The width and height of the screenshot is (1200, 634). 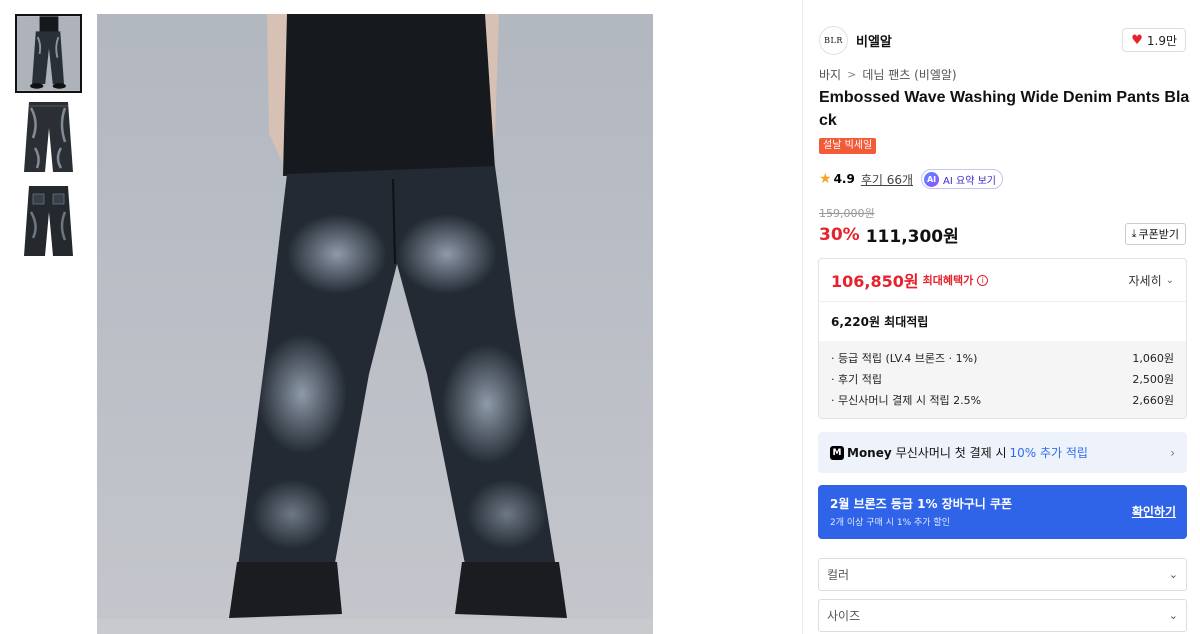 What do you see at coordinates (874, 40) in the screenshot?
I see `brand-name: 비엘알` at bounding box center [874, 40].